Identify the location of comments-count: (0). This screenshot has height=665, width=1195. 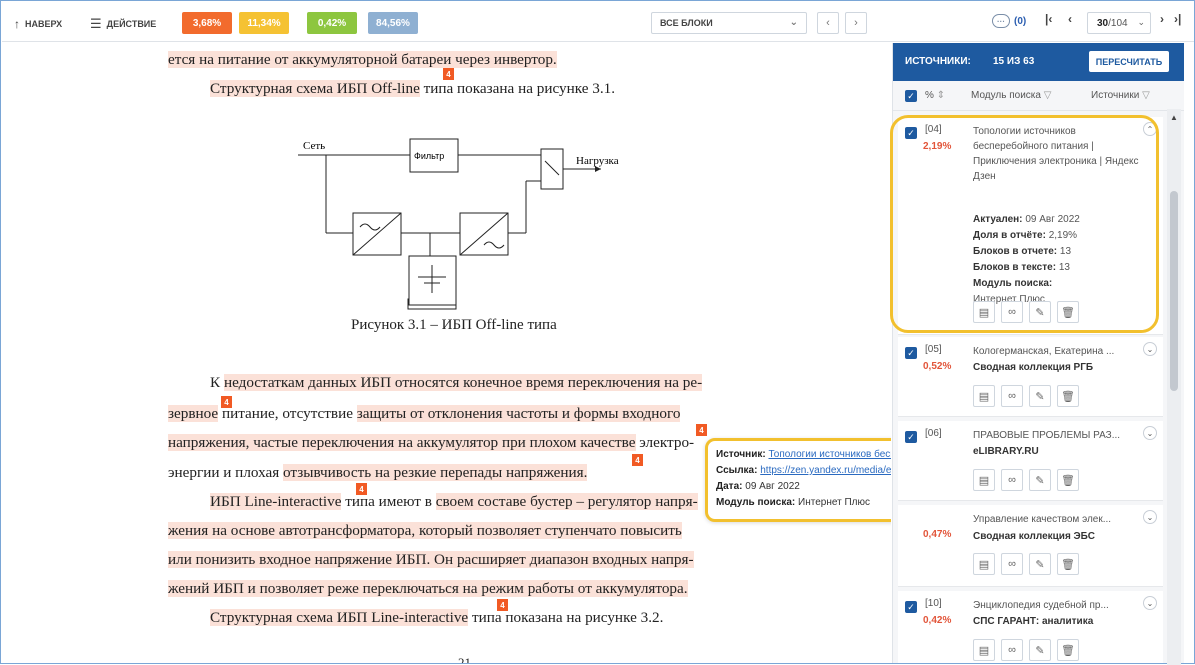
(1020, 21).